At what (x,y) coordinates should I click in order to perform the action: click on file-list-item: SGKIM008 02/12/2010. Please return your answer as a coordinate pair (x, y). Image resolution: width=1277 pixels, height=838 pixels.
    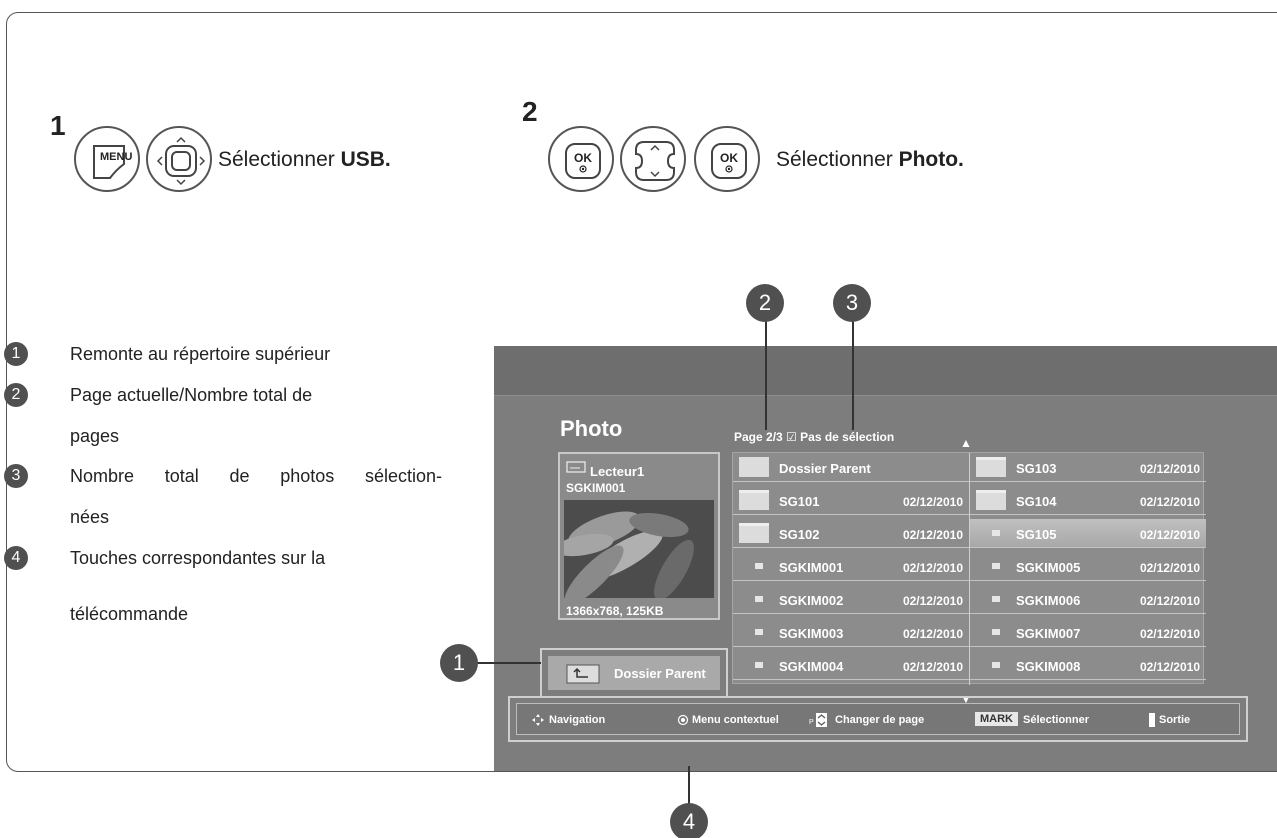
    Looking at the image, I should click on (1088, 665).